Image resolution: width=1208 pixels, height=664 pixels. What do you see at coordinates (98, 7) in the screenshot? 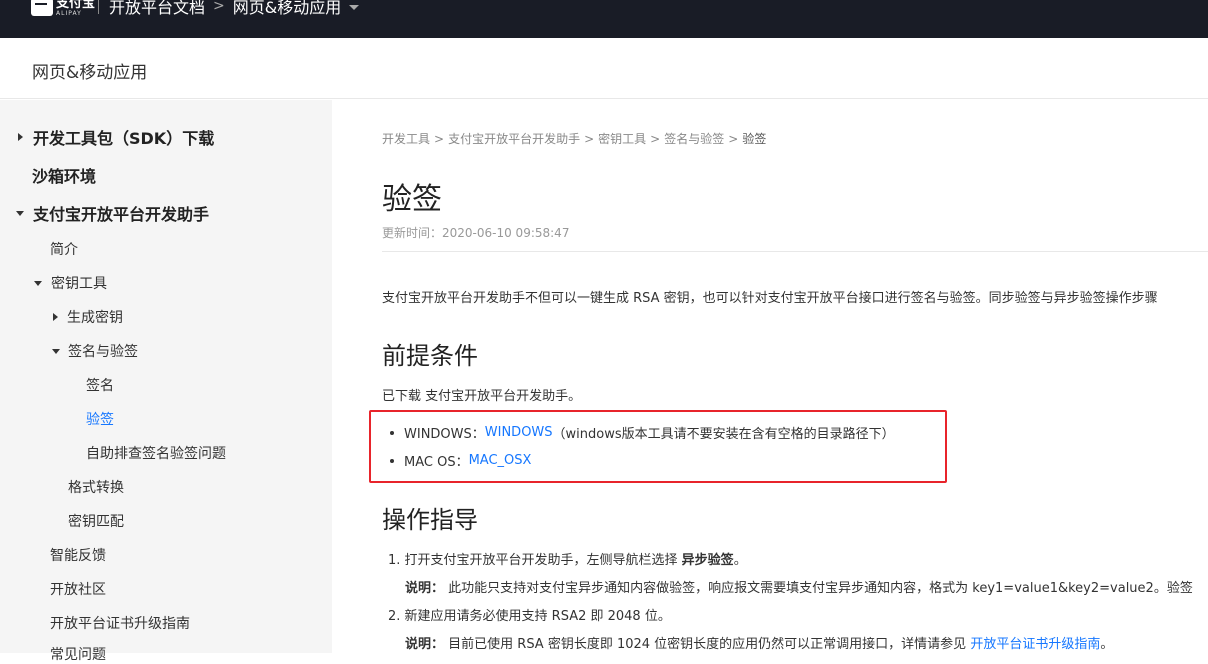
I see `topbar-divider` at bounding box center [98, 7].